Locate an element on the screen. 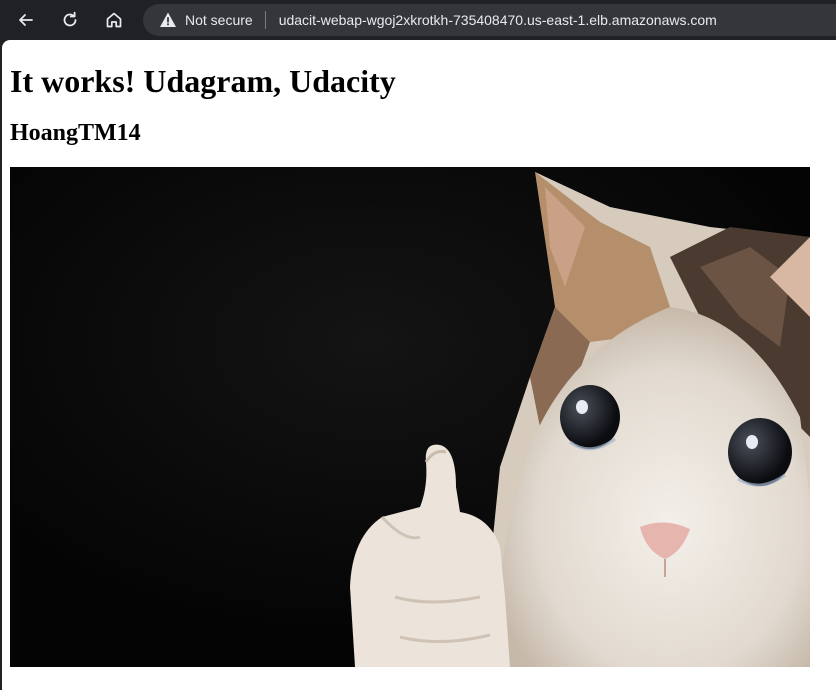 This screenshot has height=690, width=836. reload-icon is located at coordinates (70, 19).